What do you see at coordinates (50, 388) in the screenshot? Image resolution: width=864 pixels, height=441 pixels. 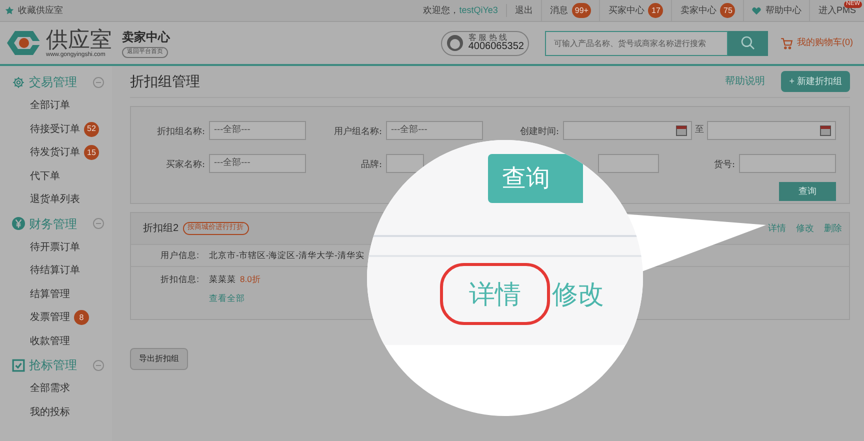 I see `sidebar-item: 全部需求` at bounding box center [50, 388].